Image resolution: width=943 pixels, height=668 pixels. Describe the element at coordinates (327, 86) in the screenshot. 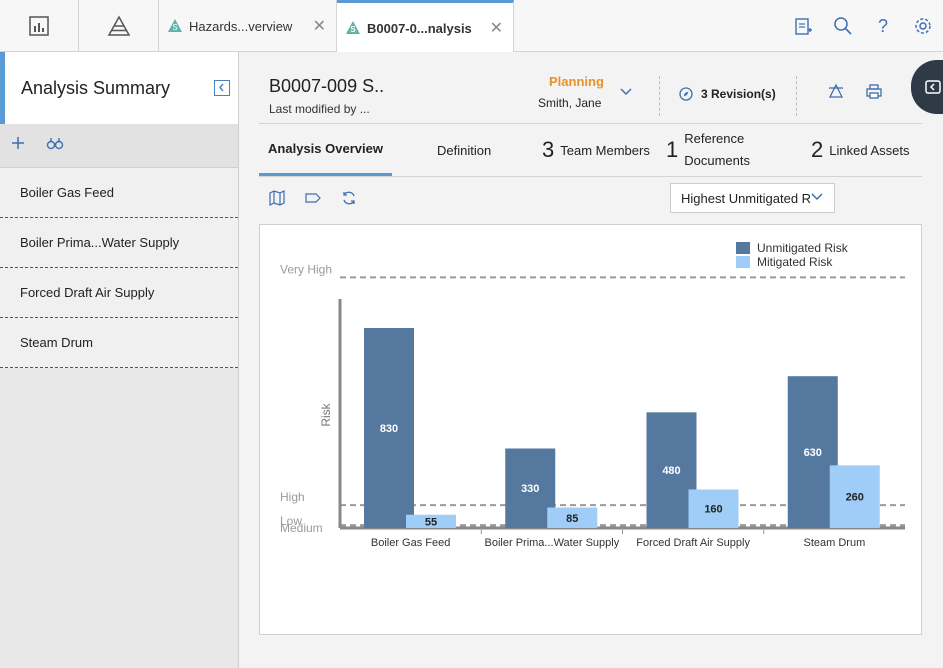

I see `page-title: B0007-009 S..` at that location.